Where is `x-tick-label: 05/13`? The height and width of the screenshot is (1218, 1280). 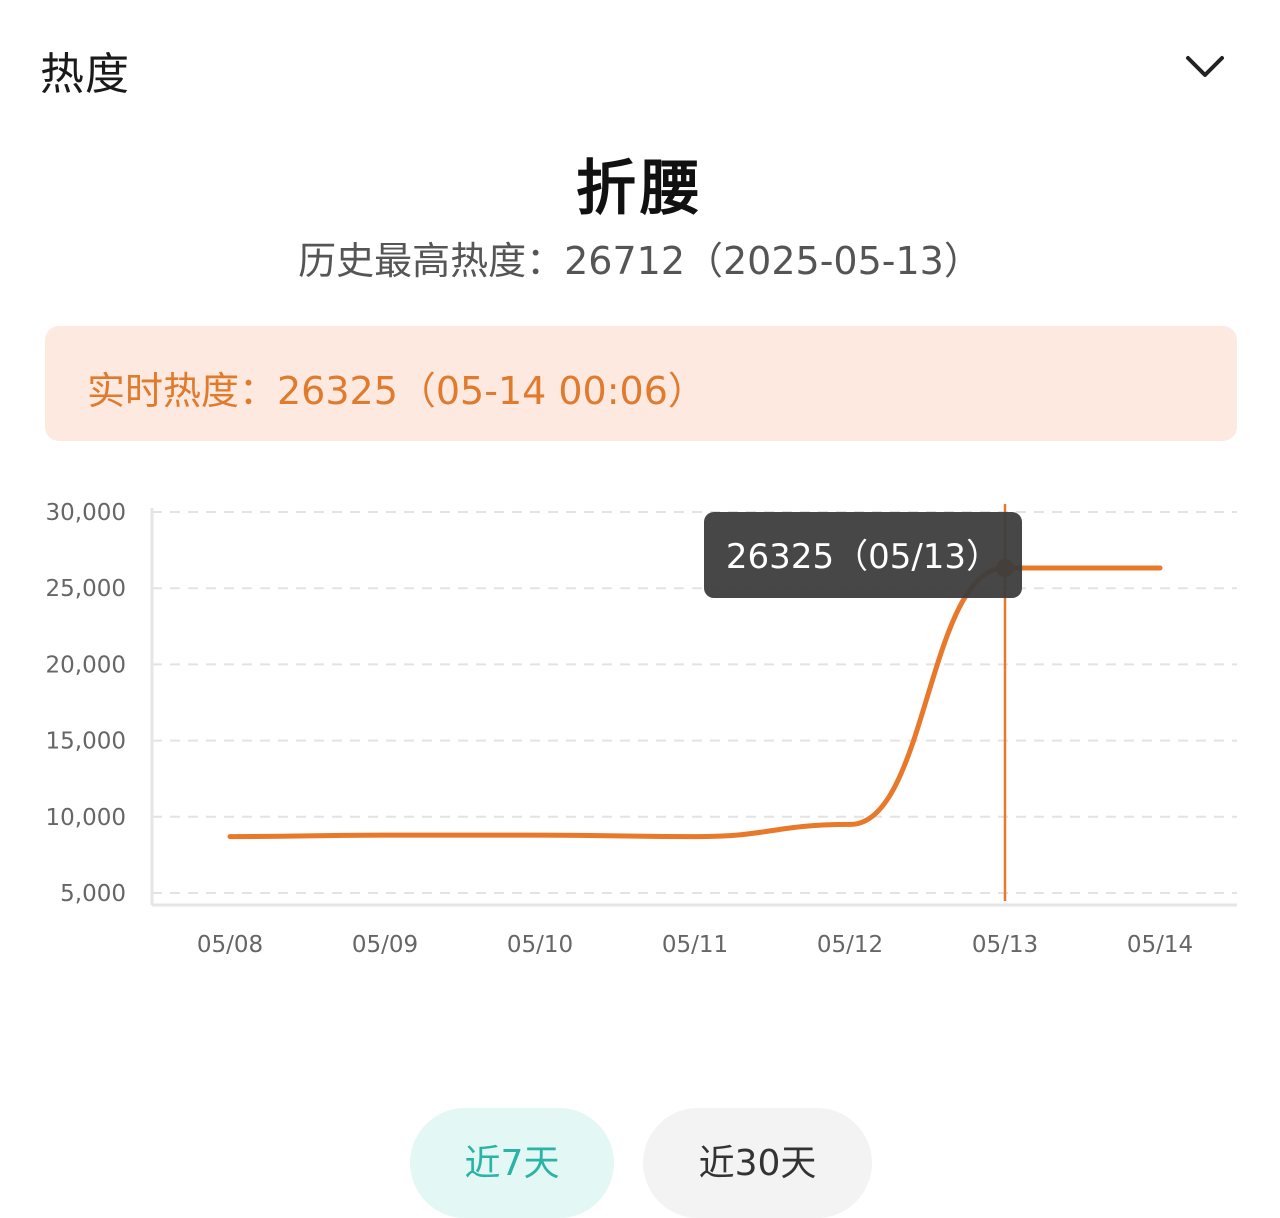 x-tick-label: 05/13 is located at coordinates (1005, 945).